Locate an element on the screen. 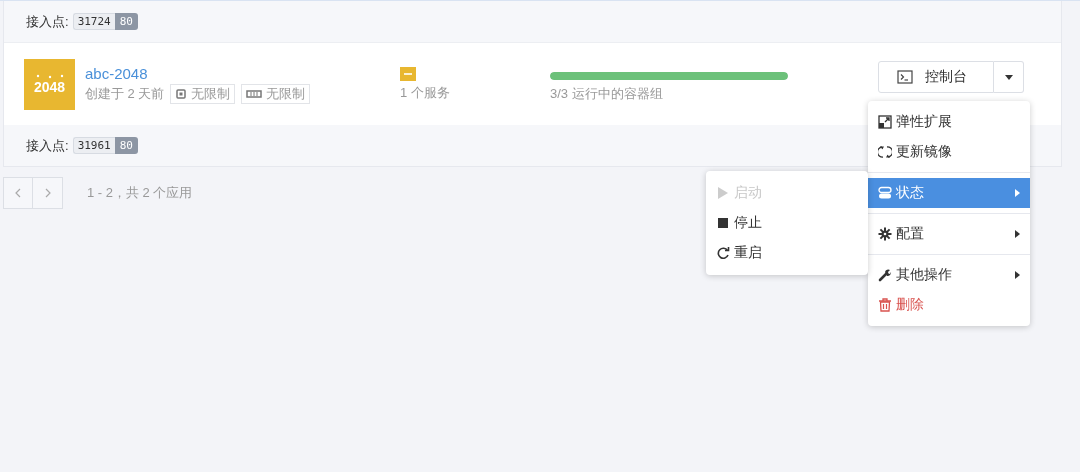  refresh-icon is located at coordinates (885, 152).